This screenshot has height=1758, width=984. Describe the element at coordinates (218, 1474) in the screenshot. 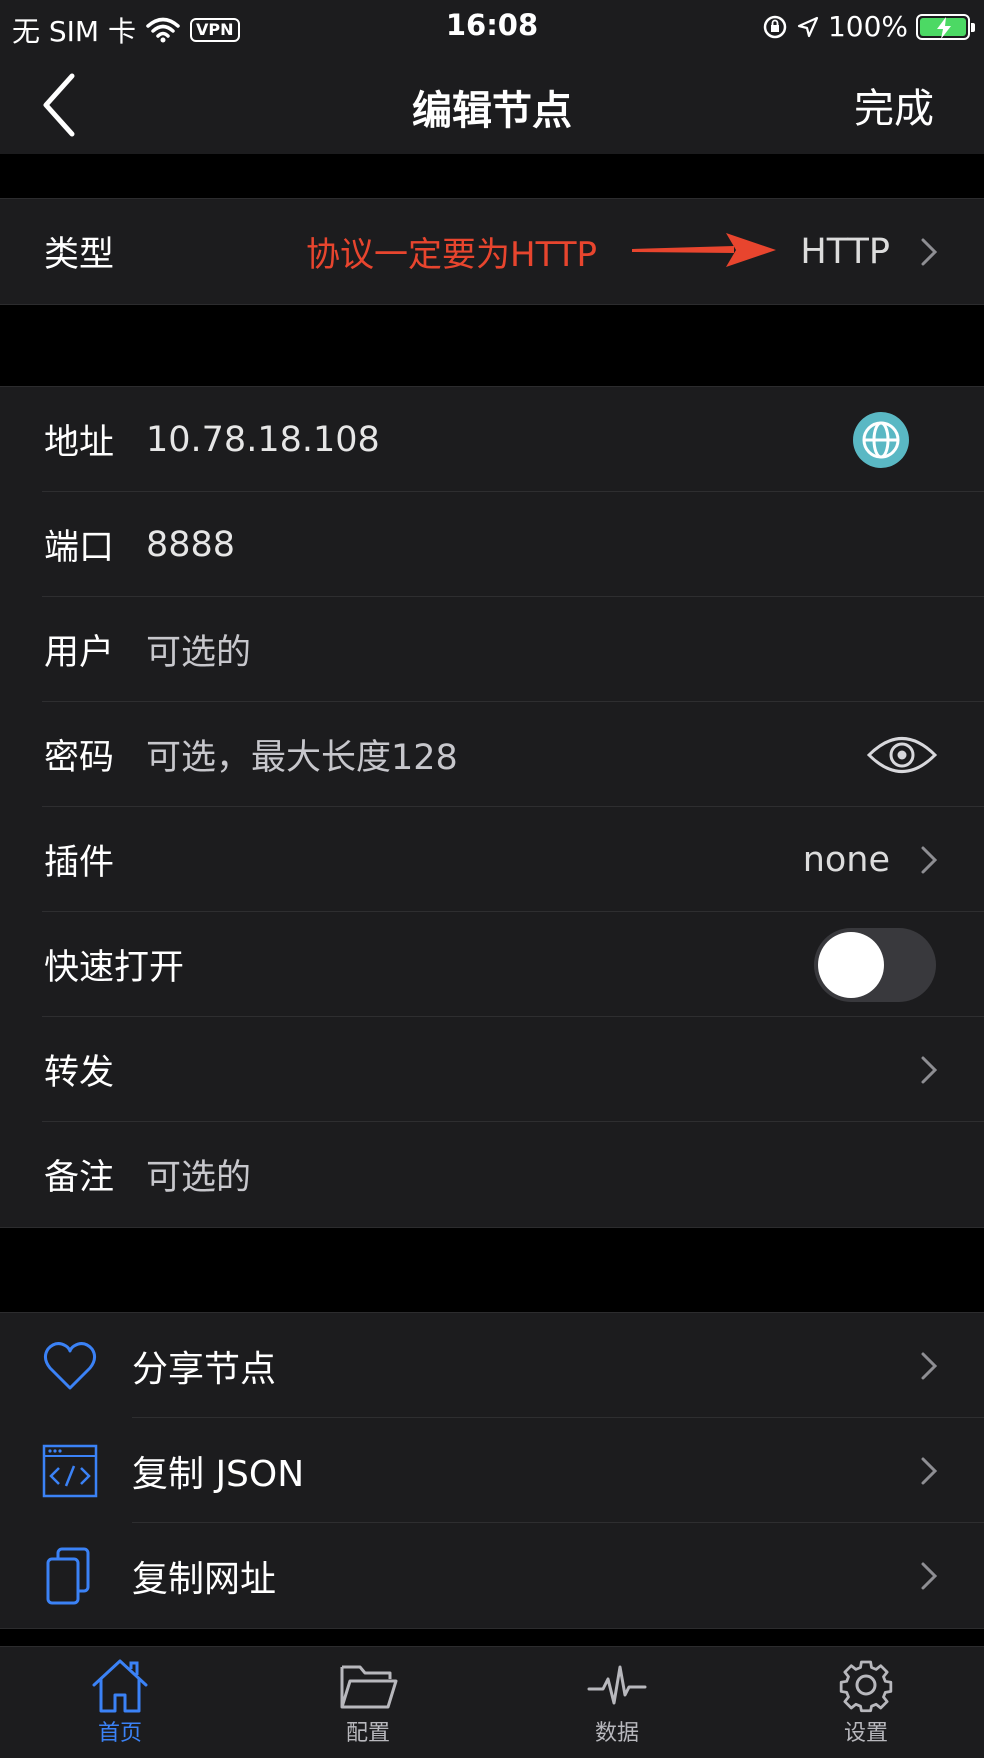

I see `copy-json-label: 复制 JSON` at that location.